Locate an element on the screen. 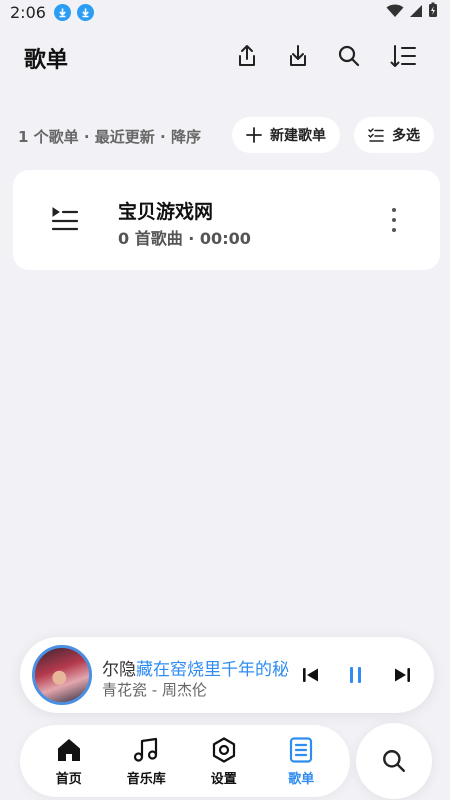  album-art is located at coordinates (62, 675).